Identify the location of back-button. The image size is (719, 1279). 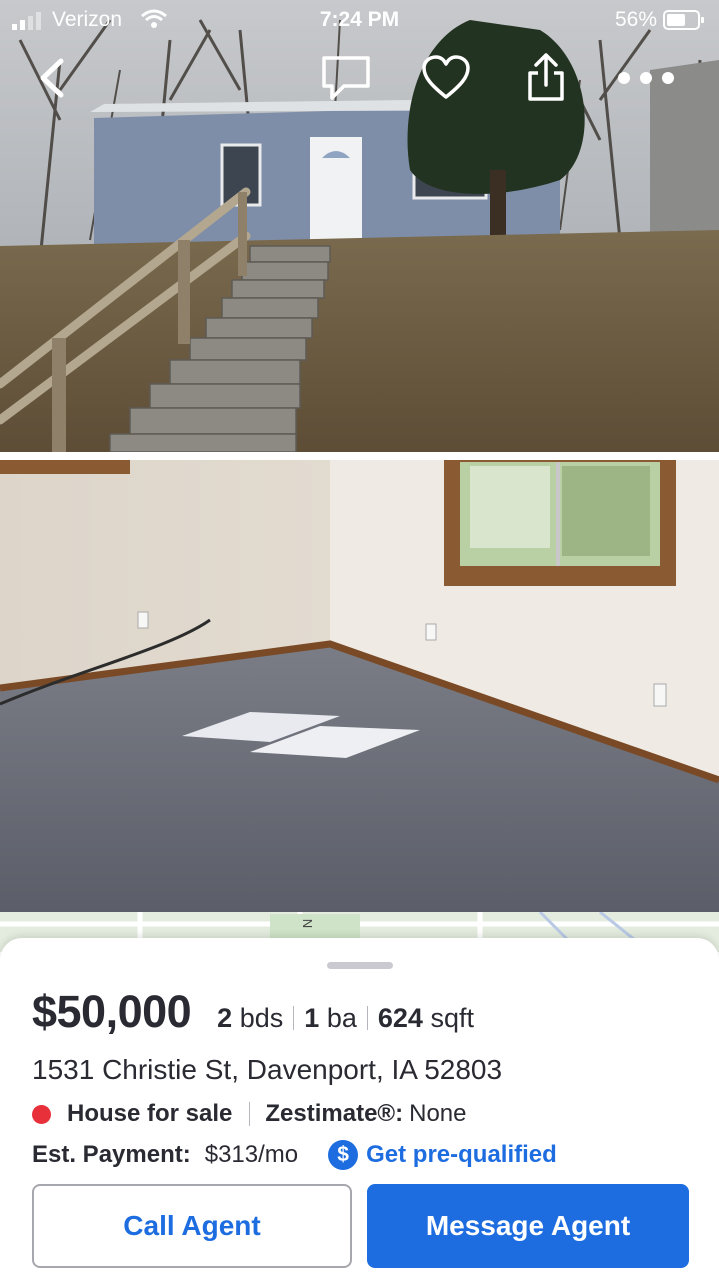
(52, 78).